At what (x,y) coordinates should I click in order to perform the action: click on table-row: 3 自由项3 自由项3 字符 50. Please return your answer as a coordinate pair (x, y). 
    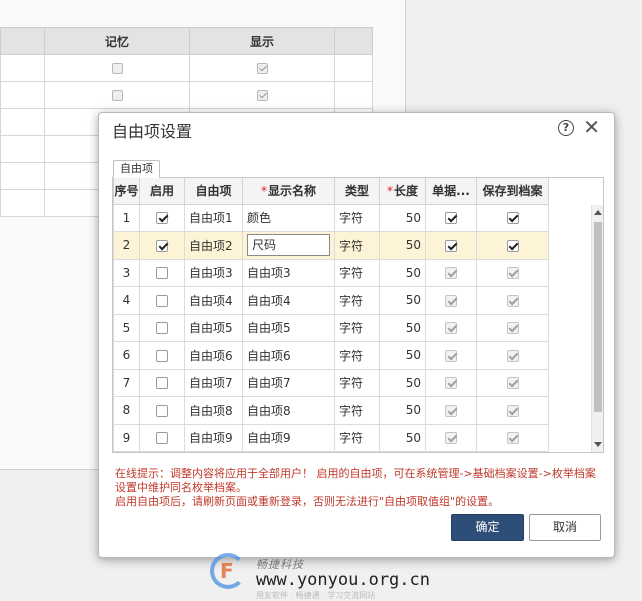
    Looking at the image, I should click on (331, 272).